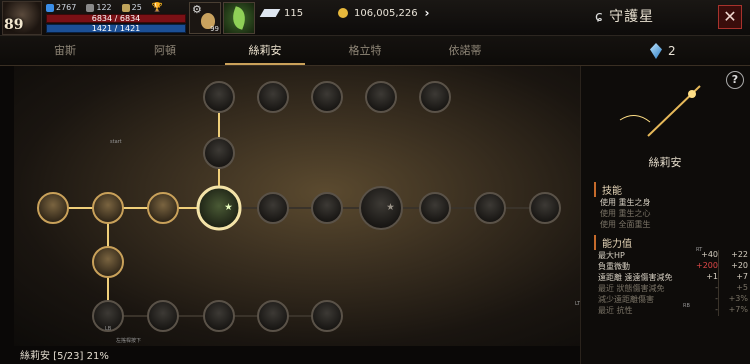  Describe the element at coordinates (599, 17) in the screenshot. I see `swirl-icon: ɕ` at that location.